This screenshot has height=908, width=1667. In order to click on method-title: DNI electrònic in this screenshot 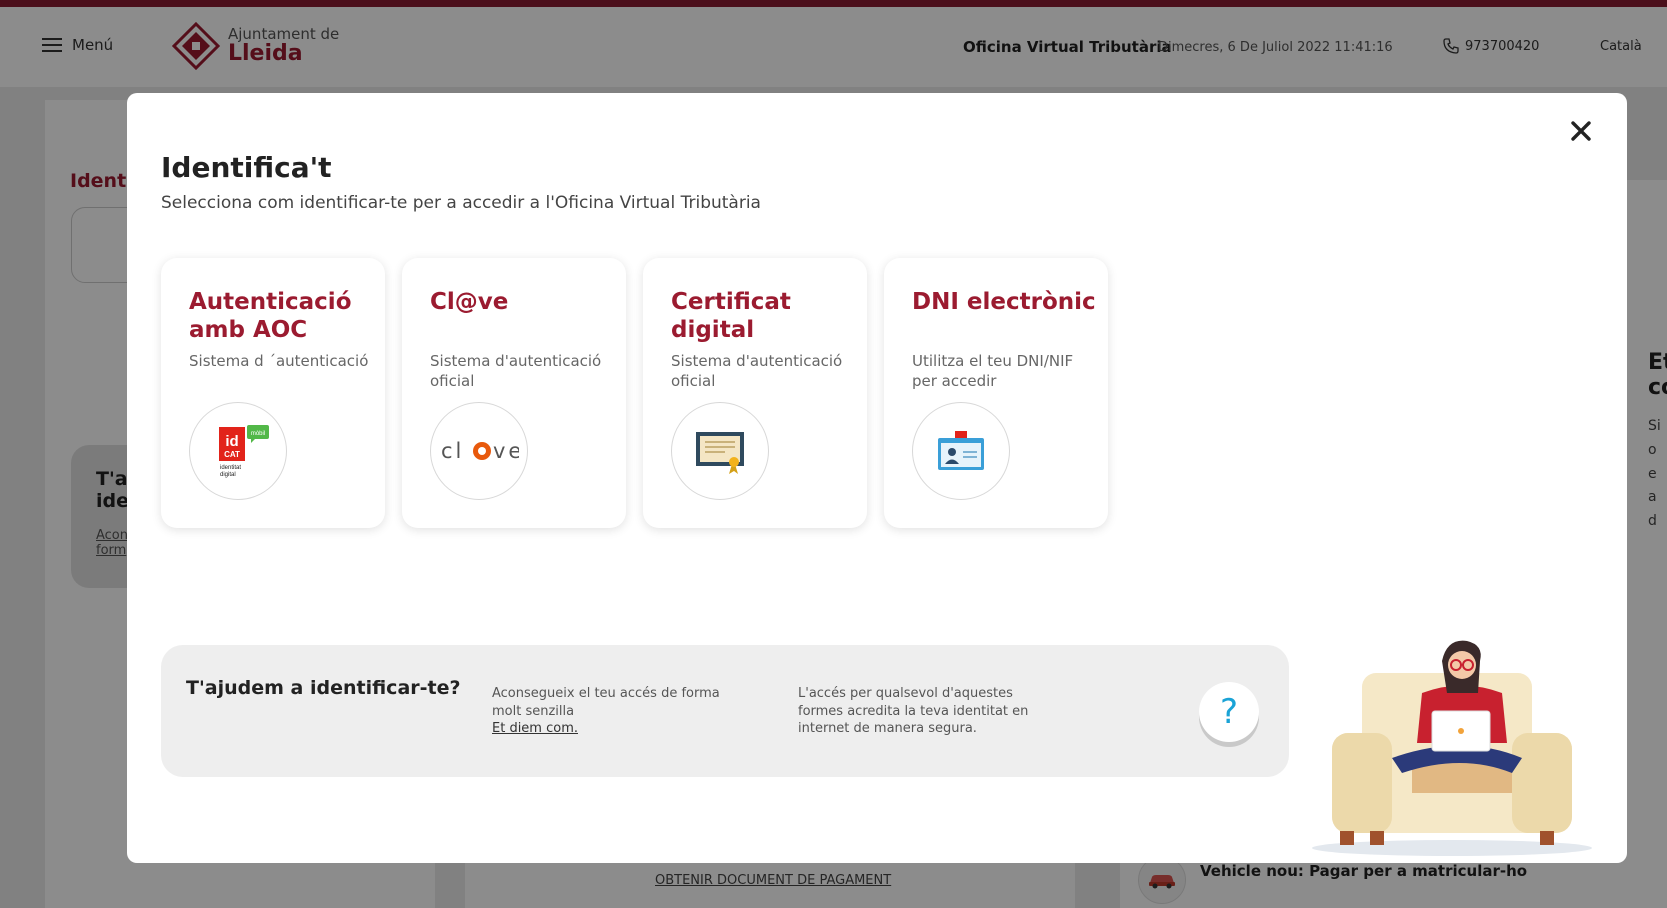, I will do `click(1004, 302)`.